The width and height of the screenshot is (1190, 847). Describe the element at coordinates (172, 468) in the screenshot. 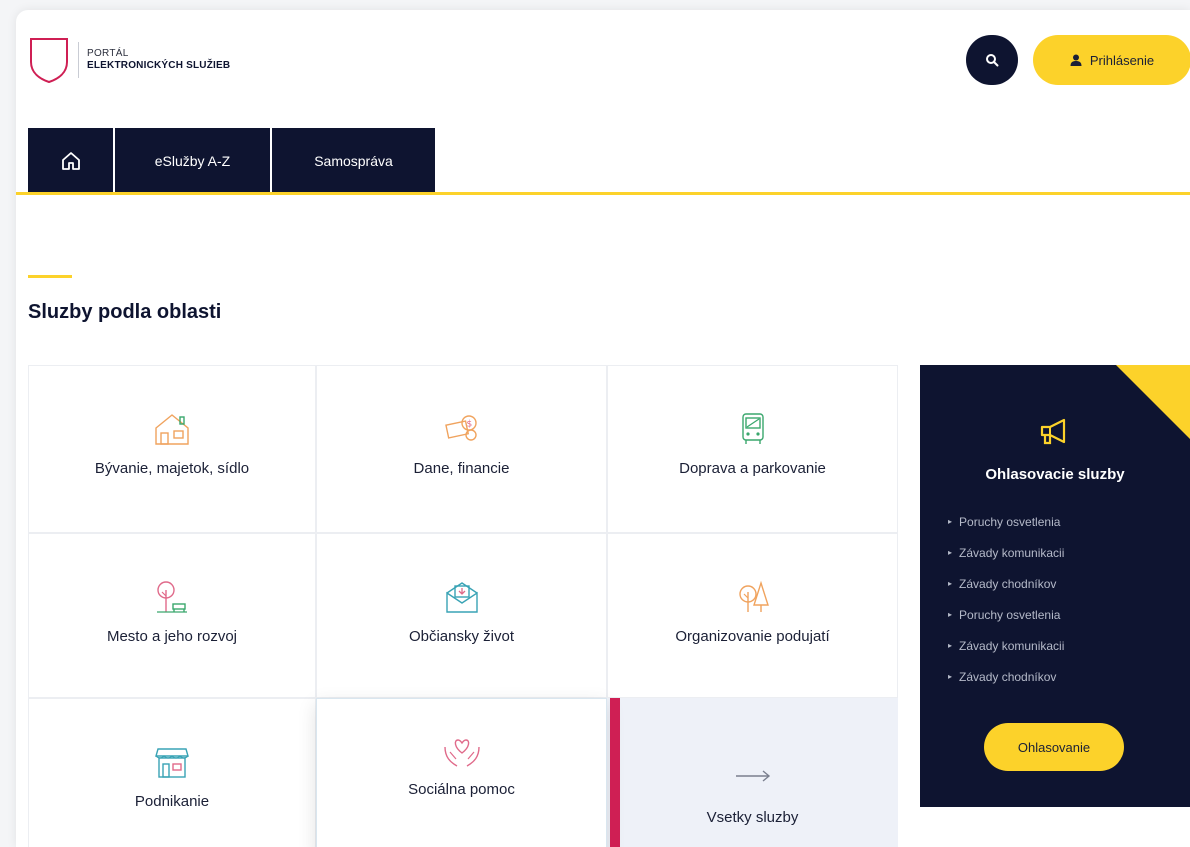

I see `category-label: Bývanie, majetok, sídlo` at that location.